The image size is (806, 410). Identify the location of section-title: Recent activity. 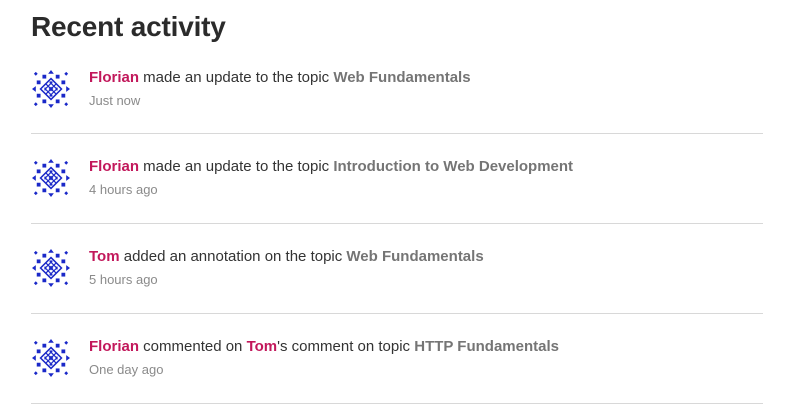
(128, 26).